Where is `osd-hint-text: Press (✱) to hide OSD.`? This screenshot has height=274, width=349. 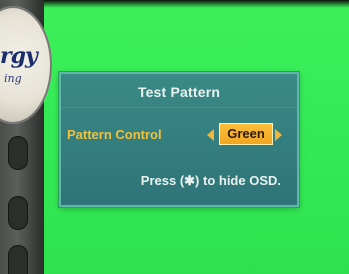 osd-hint-text: Press (✱) to hide OSD. is located at coordinates (210, 180).